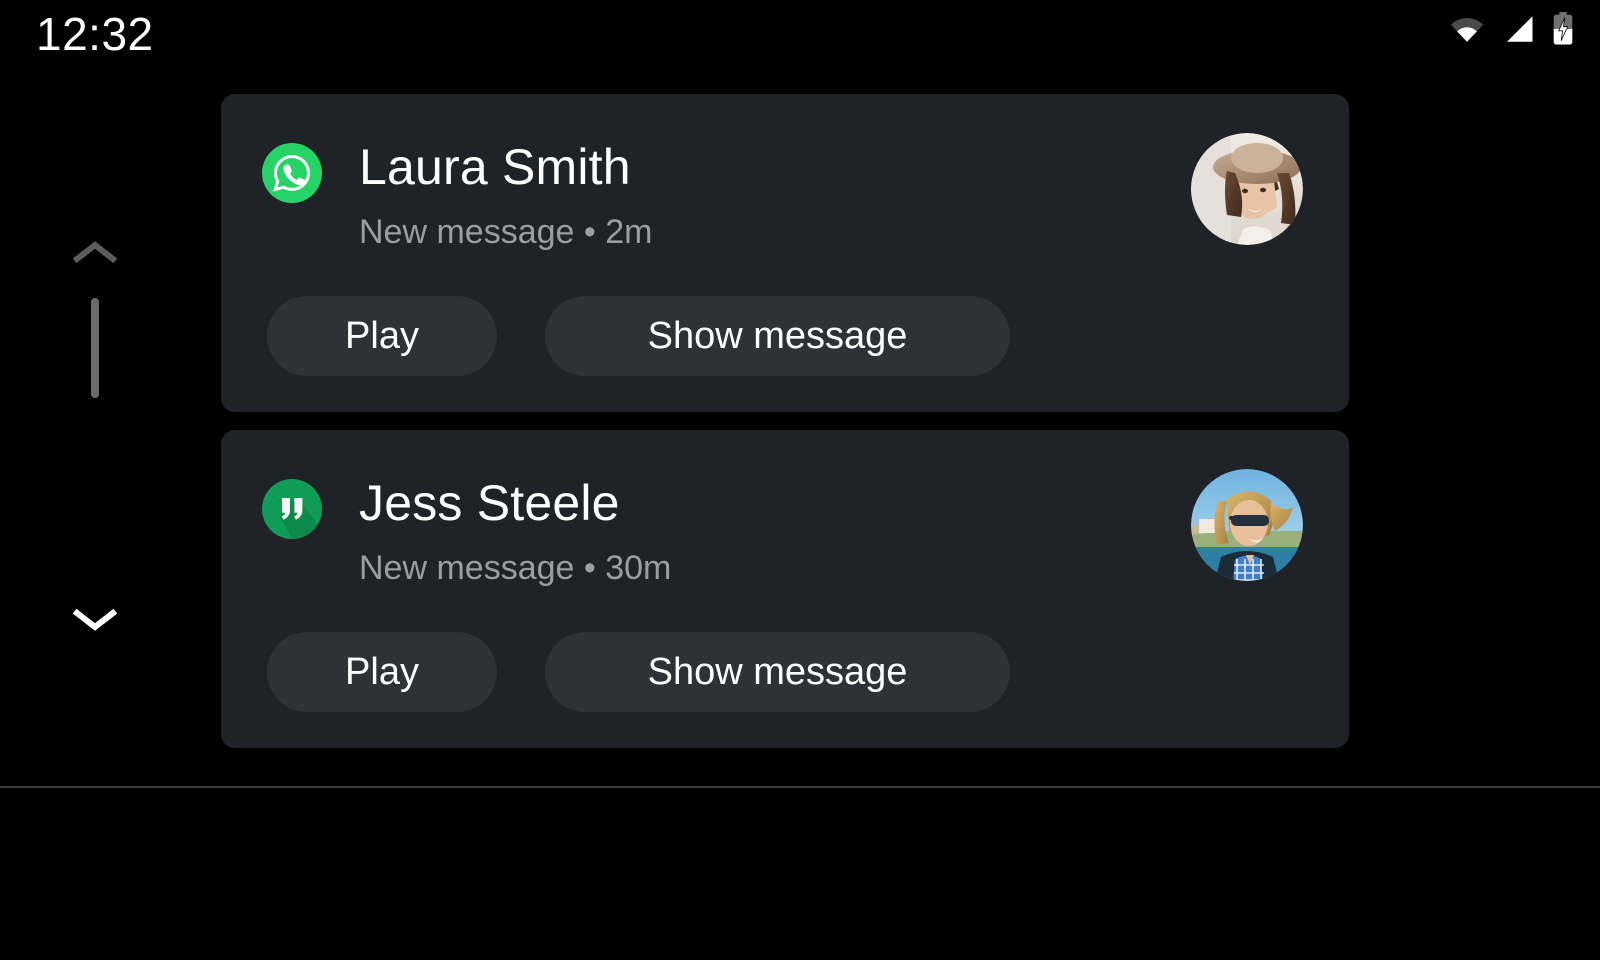 Image resolution: width=1600 pixels, height=960 pixels. What do you see at coordinates (515, 568) in the screenshot?
I see `notification-subtitle: New message • 30m` at bounding box center [515, 568].